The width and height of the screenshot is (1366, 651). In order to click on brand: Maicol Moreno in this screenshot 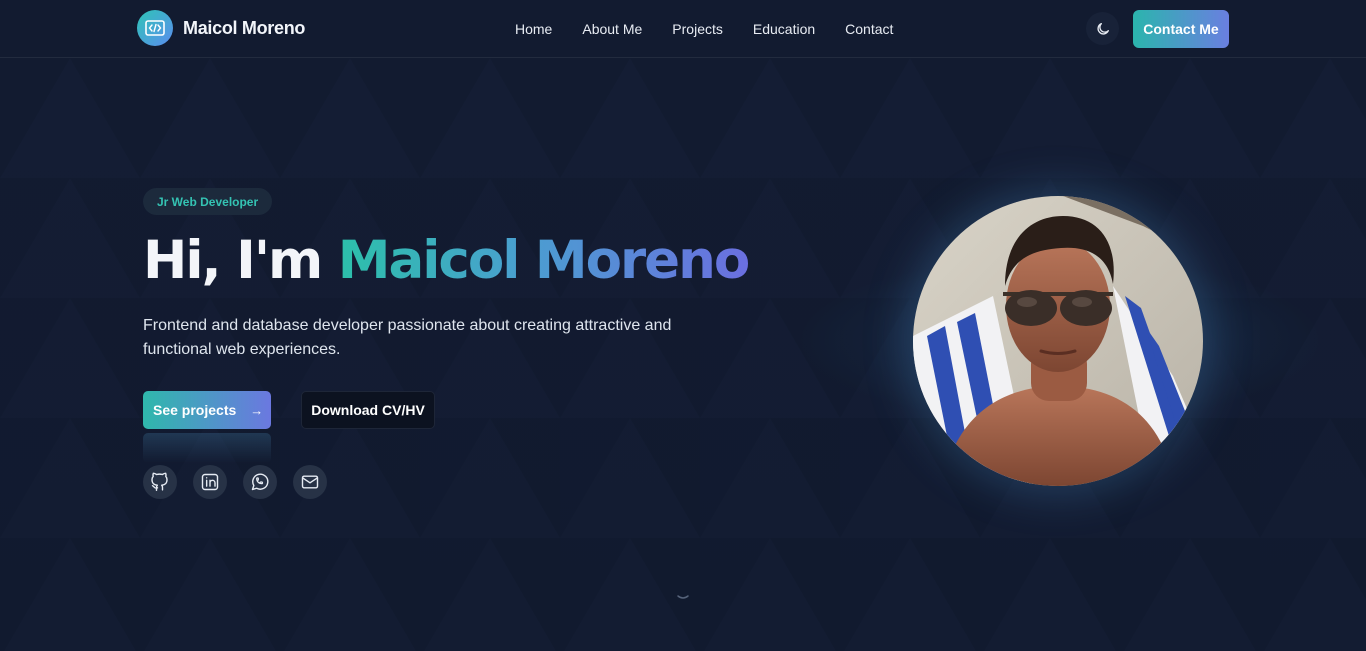, I will do `click(221, 28)`.